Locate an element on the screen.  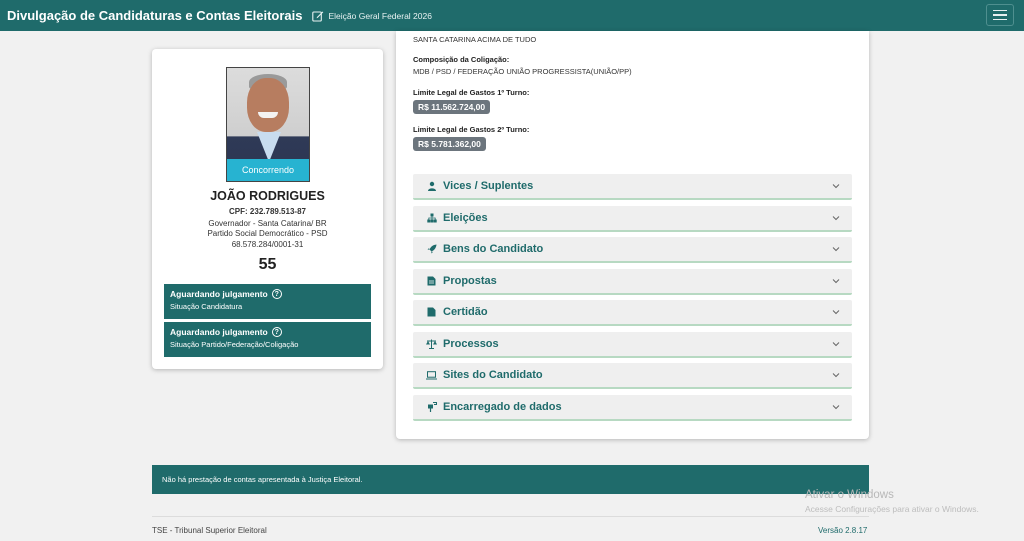
rocket-icon is located at coordinates (431, 249).